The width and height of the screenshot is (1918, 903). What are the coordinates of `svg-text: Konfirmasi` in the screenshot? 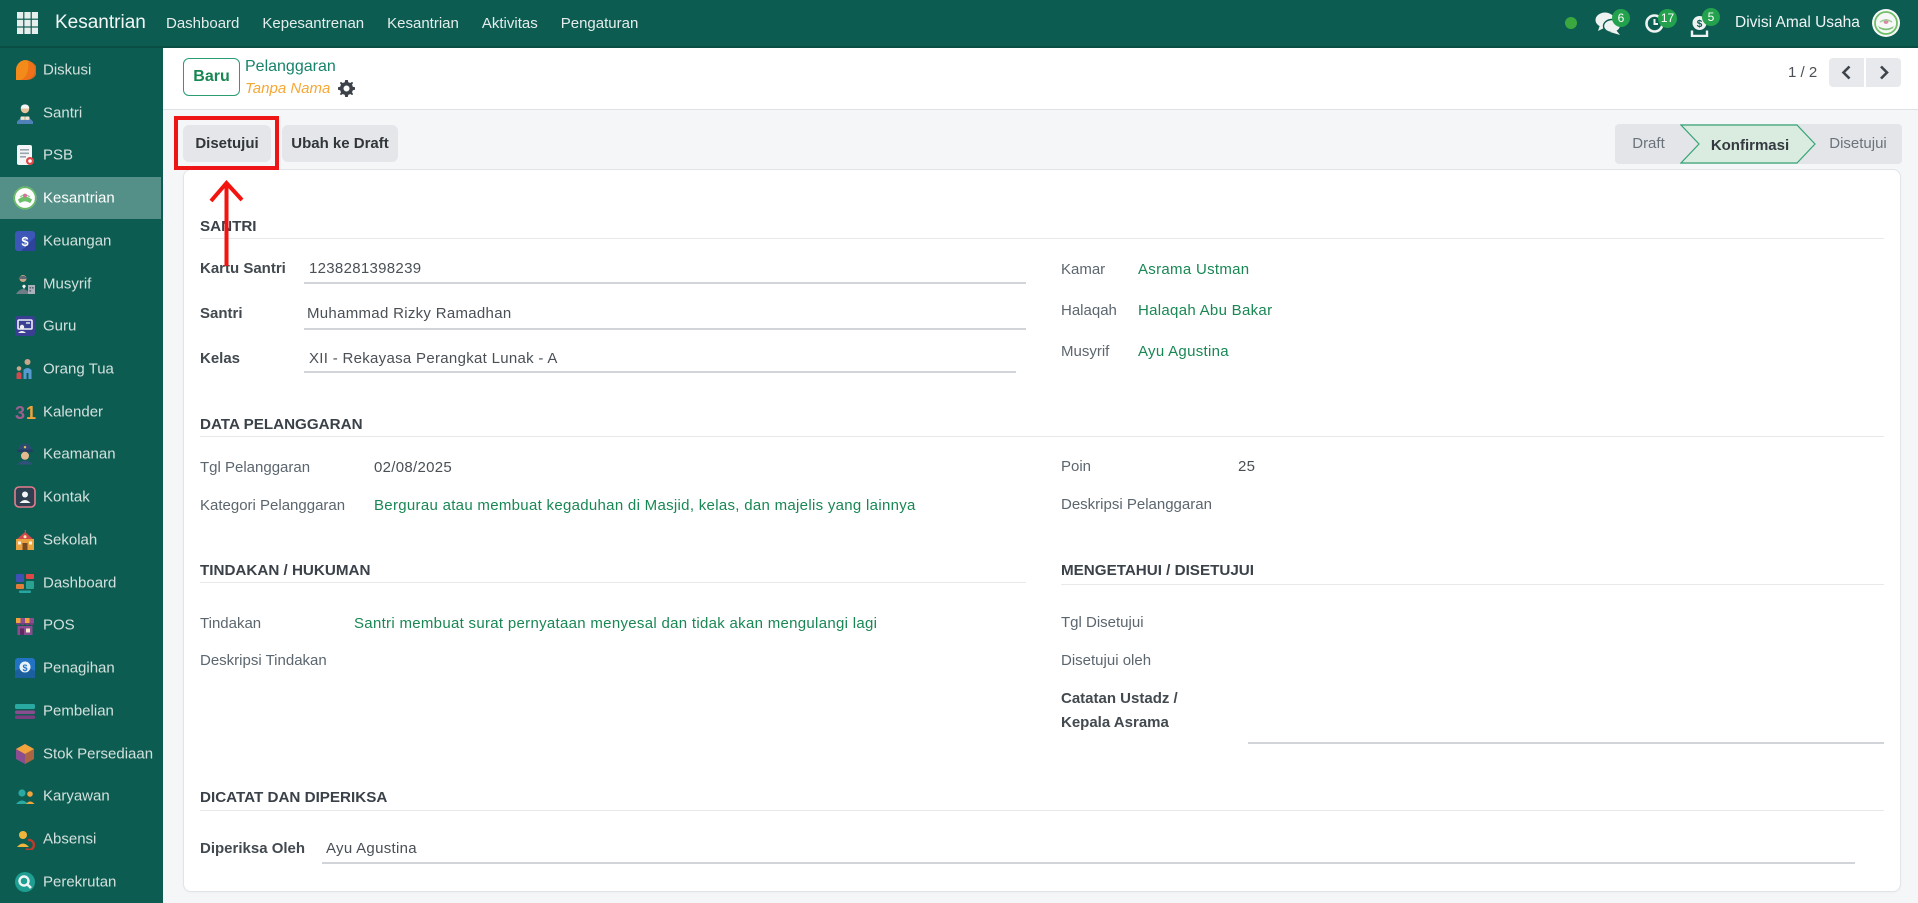 It's located at (1750, 145).